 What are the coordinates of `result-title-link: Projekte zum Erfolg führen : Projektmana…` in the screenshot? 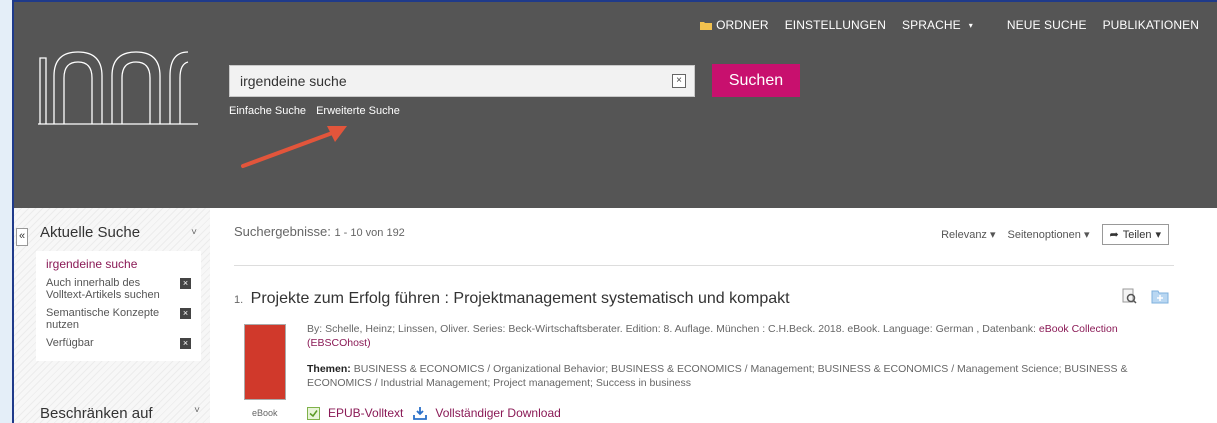 It's located at (520, 298).